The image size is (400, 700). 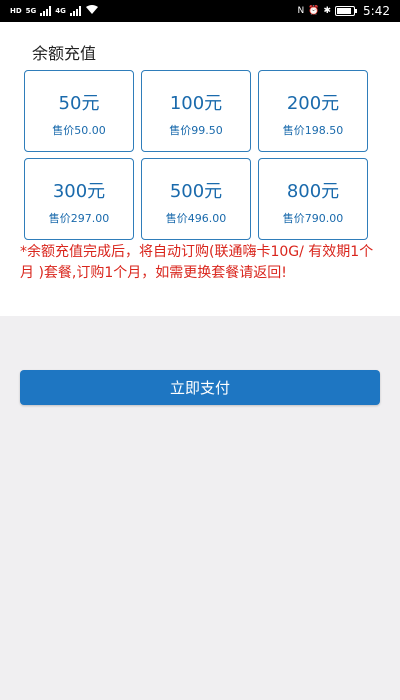 I want to click on wifi-icon, so click(x=92, y=11).